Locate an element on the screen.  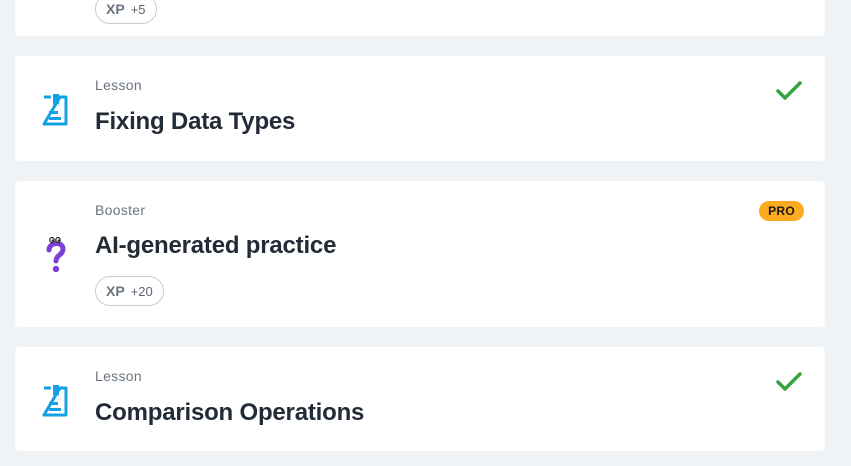
xp-pill: XP +5 is located at coordinates (126, 12).